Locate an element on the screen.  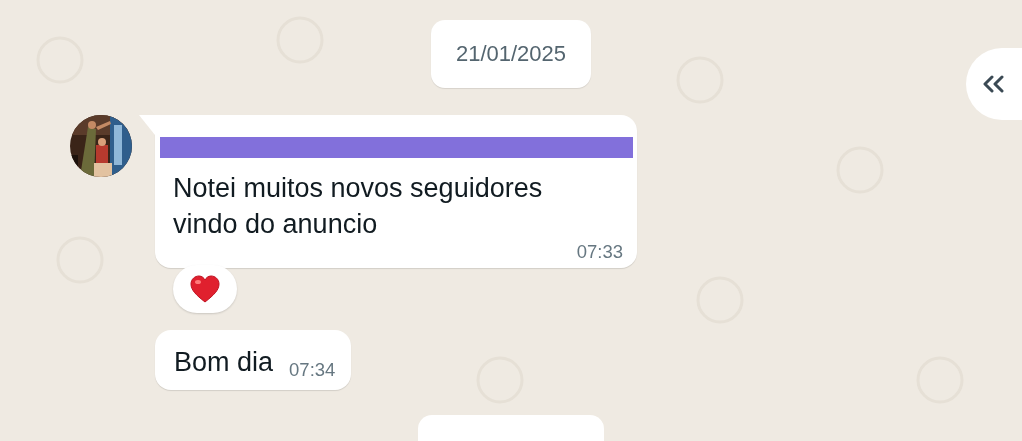
reaction-badge is located at coordinates (205, 289).